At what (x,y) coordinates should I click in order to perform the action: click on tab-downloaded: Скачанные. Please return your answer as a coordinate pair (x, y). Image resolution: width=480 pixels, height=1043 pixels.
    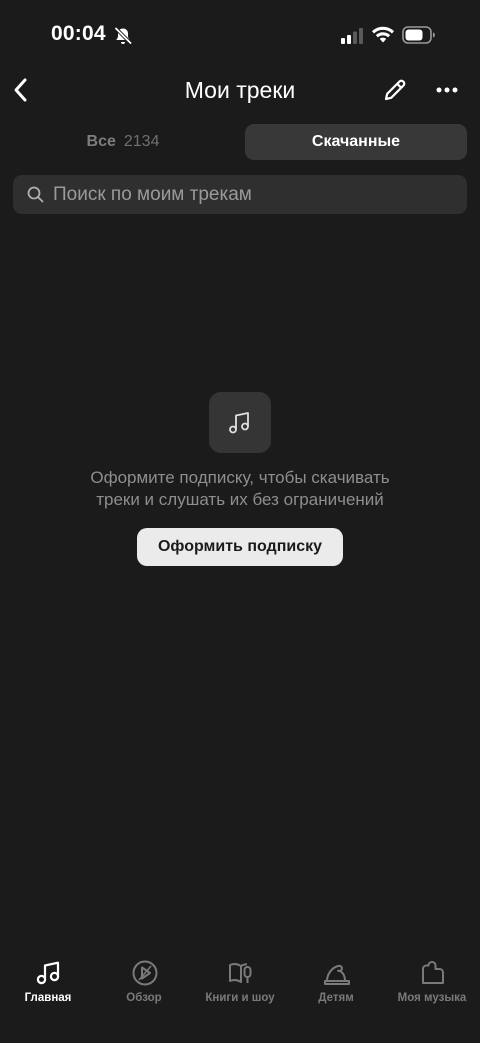
    Looking at the image, I should click on (356, 142).